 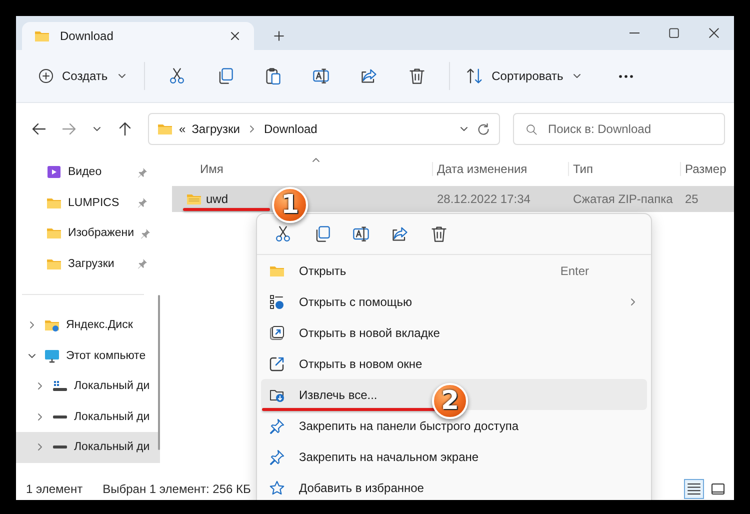 What do you see at coordinates (176, 489) in the screenshot?
I see `selection-info: Выбран 1 элемент: 256 КБ` at bounding box center [176, 489].